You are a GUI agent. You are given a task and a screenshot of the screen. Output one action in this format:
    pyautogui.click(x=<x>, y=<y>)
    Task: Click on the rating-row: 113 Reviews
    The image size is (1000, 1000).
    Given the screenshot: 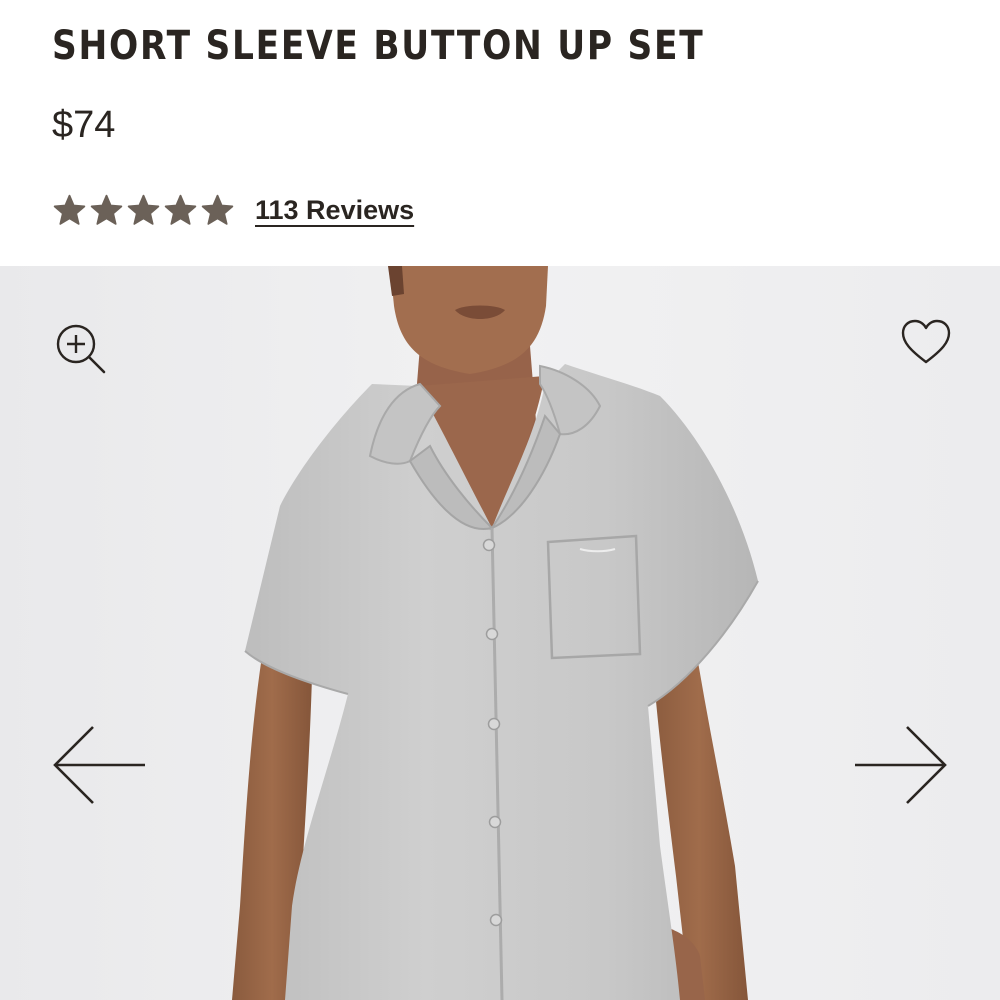 What is the action you would take?
    pyautogui.click(x=233, y=210)
    